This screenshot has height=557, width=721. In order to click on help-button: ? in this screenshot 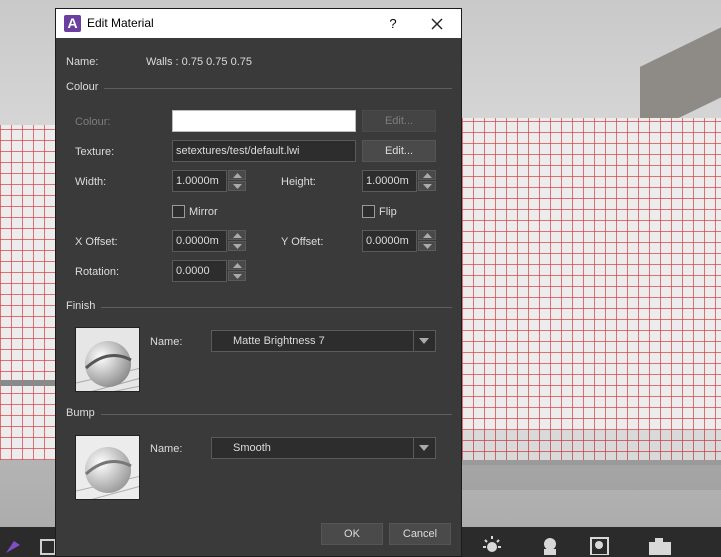, I will do `click(393, 24)`.